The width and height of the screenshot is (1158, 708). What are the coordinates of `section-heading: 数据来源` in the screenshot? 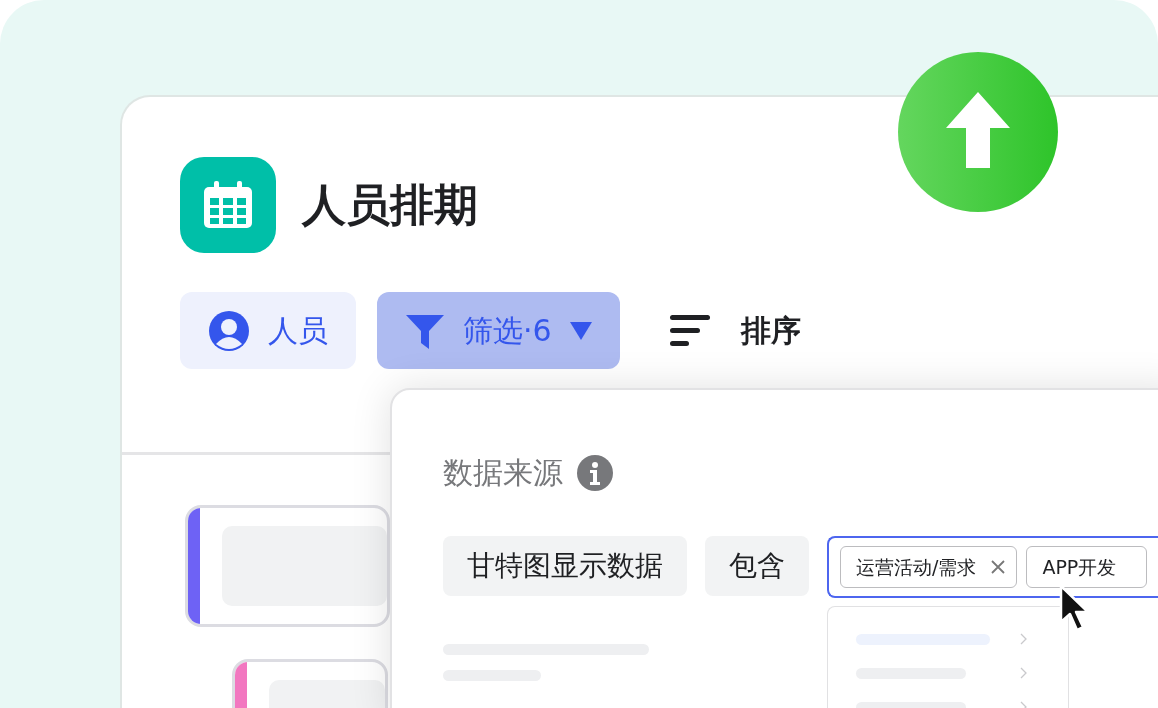 It's located at (503, 473).